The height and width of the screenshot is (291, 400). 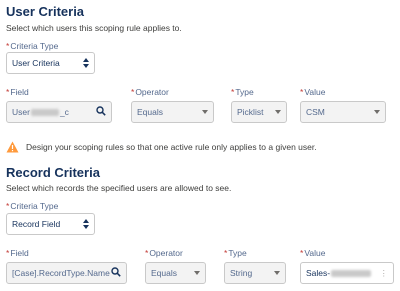 I want to click on user-criteria-type-label: *Criteria Type, so click(x=32, y=46).